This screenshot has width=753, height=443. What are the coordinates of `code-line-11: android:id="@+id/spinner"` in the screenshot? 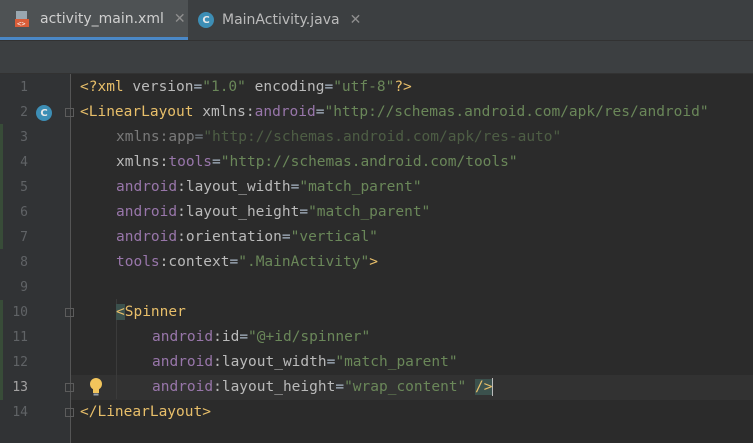 It's located at (261, 337).